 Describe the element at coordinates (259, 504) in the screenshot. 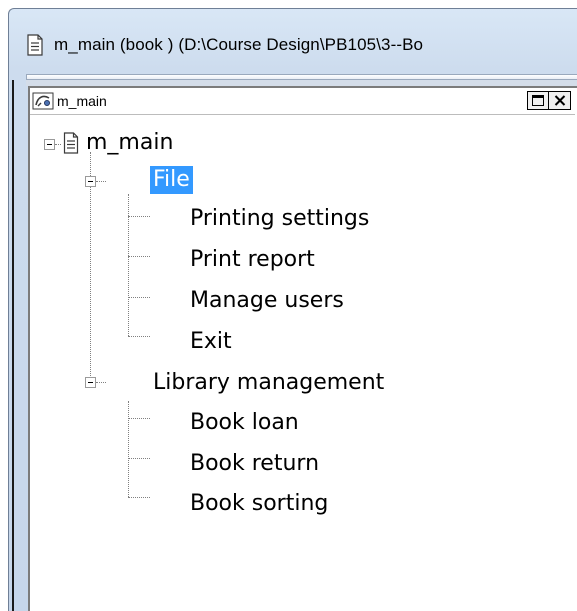

I see `tree-item-book-sorting: Book sorting` at that location.